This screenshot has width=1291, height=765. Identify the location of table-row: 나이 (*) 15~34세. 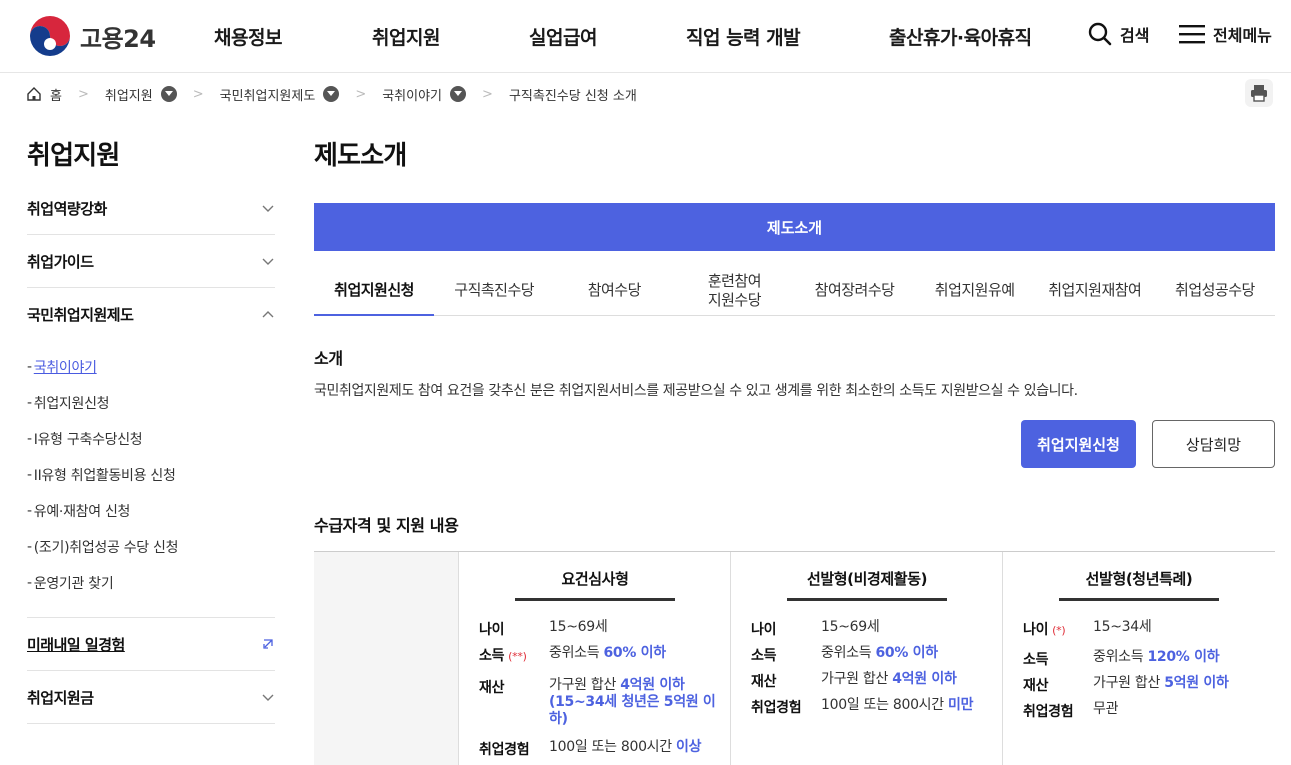
(1087, 628).